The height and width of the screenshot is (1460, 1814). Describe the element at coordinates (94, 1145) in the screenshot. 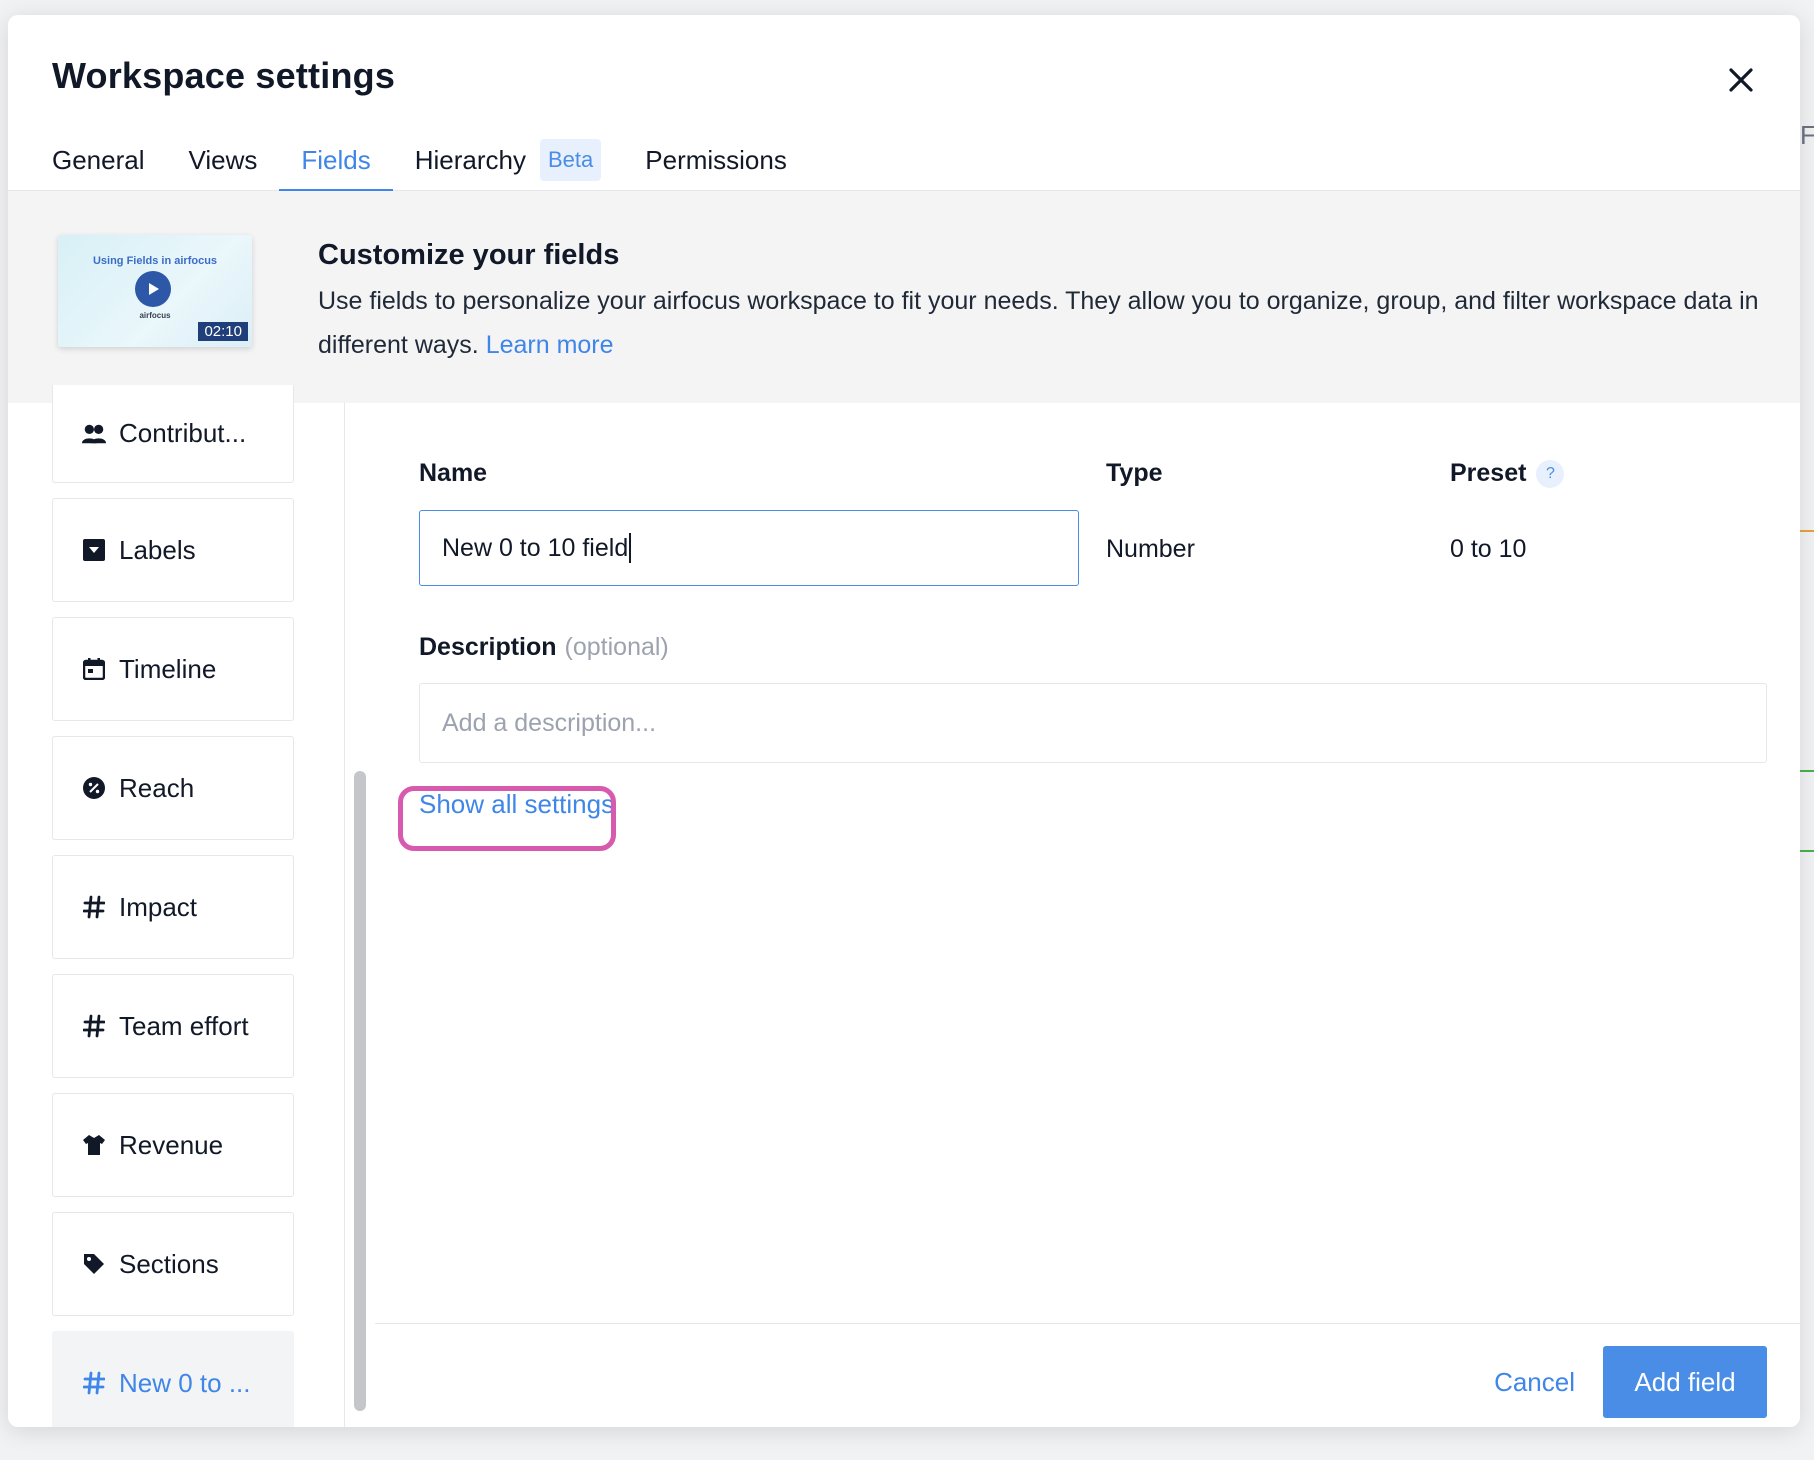

I see `shirt-icon` at that location.